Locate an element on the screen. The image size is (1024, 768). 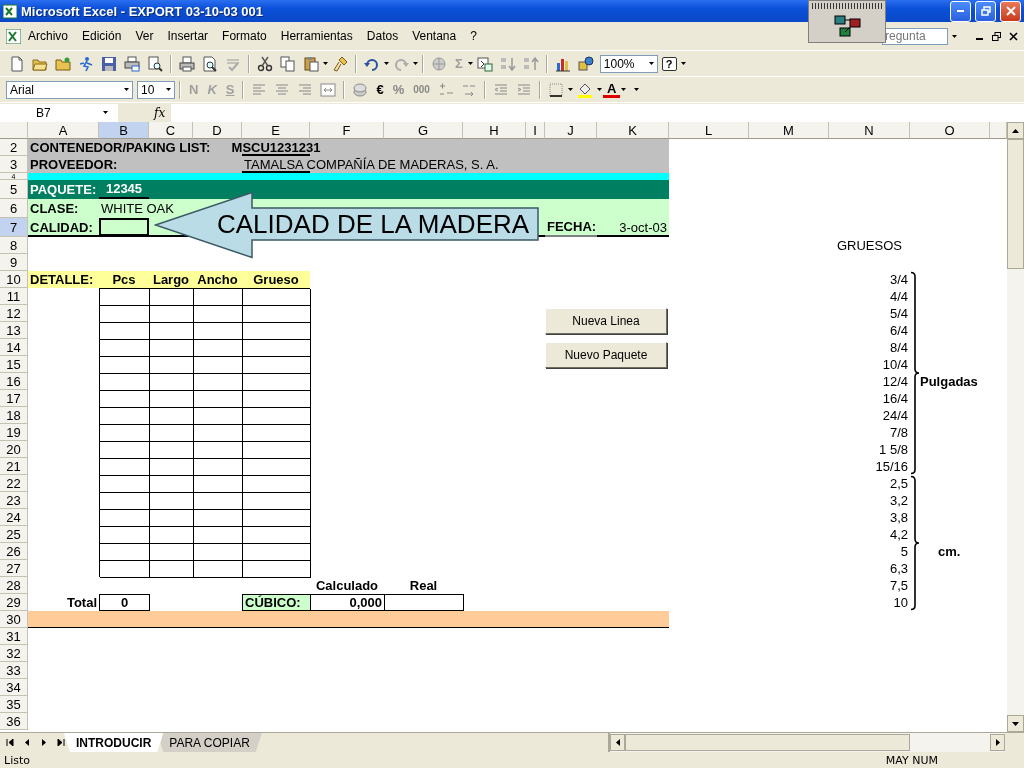
menu-item: Herramientas is located at coordinates (316, 36).